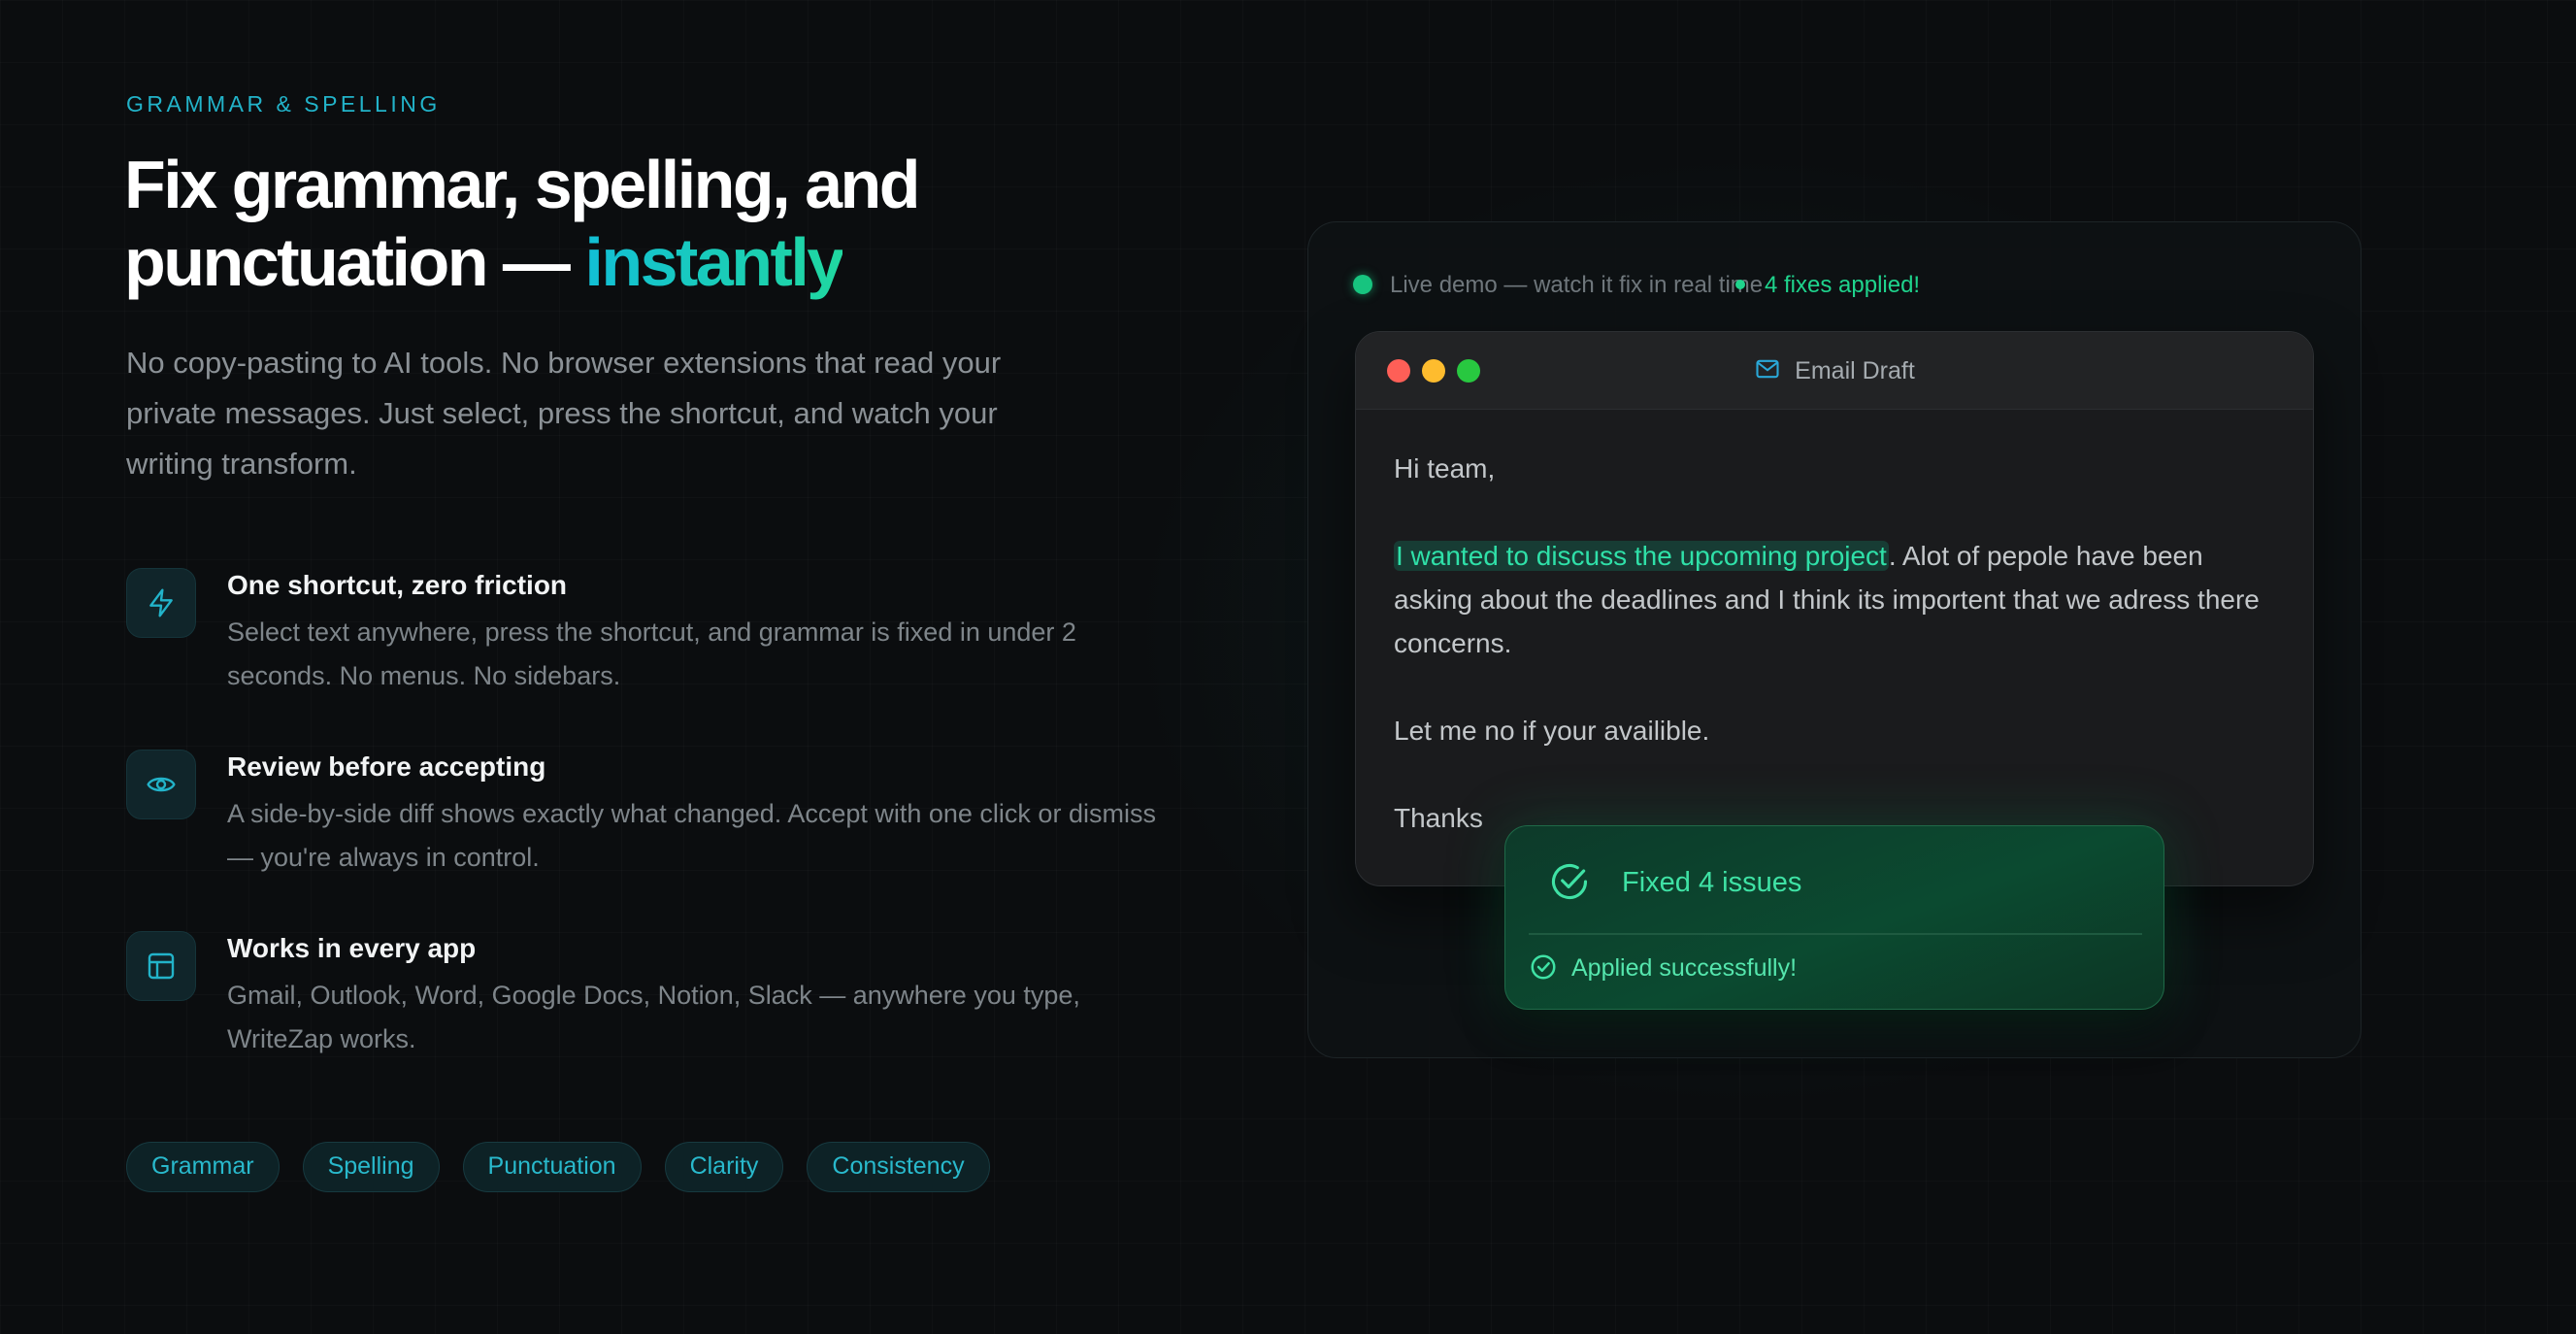  What do you see at coordinates (714, 262) in the screenshot?
I see `headline-accent: instantly` at bounding box center [714, 262].